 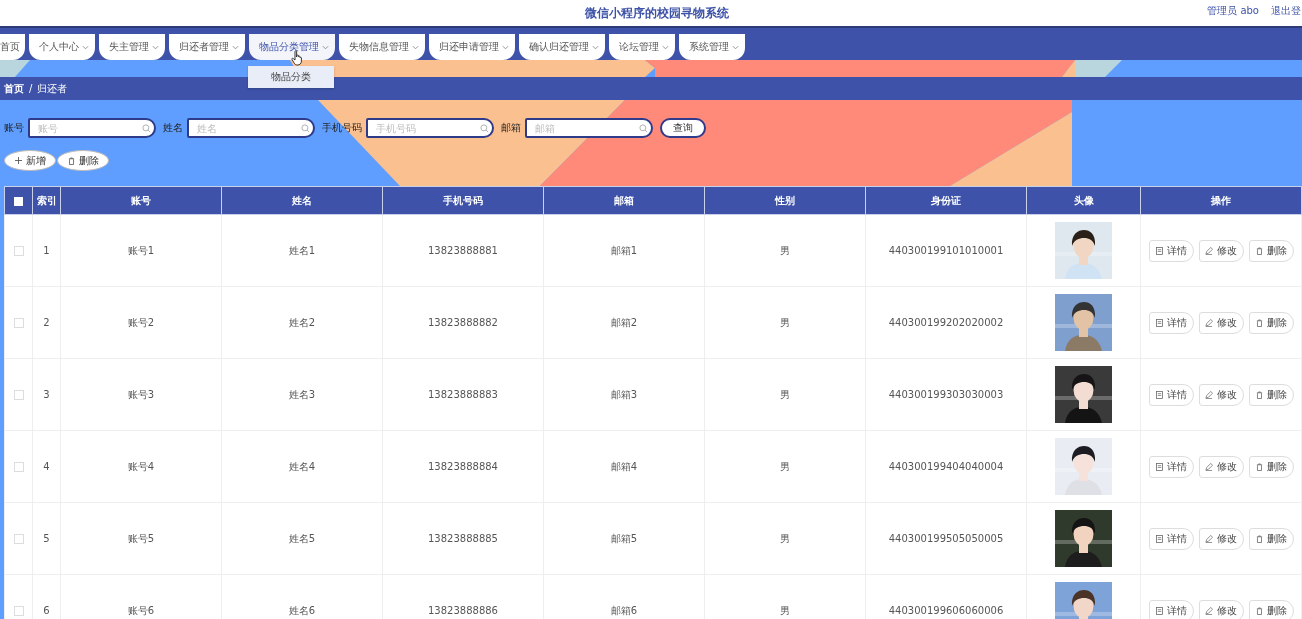 I want to click on nav-tab: 确认归还管理, so click(x=562, y=47).